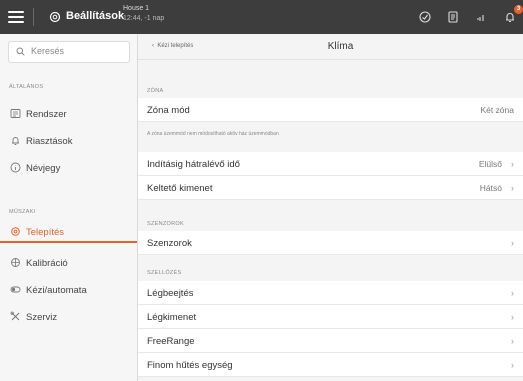 The image size is (523, 381). I want to click on air-outlet-row: Légkimenet ›, so click(330, 317).